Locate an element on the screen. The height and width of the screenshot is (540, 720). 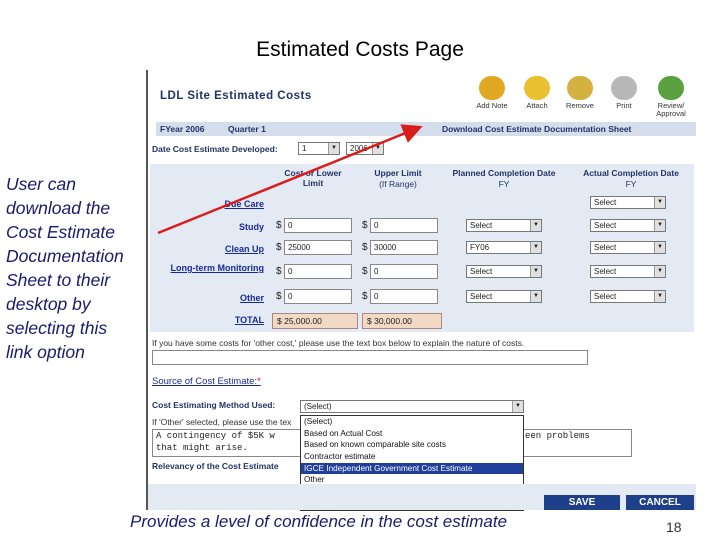
page-number: 18 is located at coordinates (674, 527).